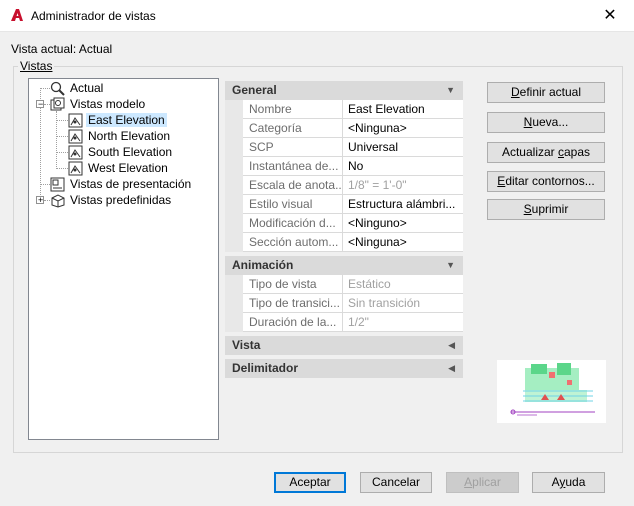  What do you see at coordinates (344, 166) in the screenshot?
I see `prop-row-instantanea: Instantánea de... No` at bounding box center [344, 166].